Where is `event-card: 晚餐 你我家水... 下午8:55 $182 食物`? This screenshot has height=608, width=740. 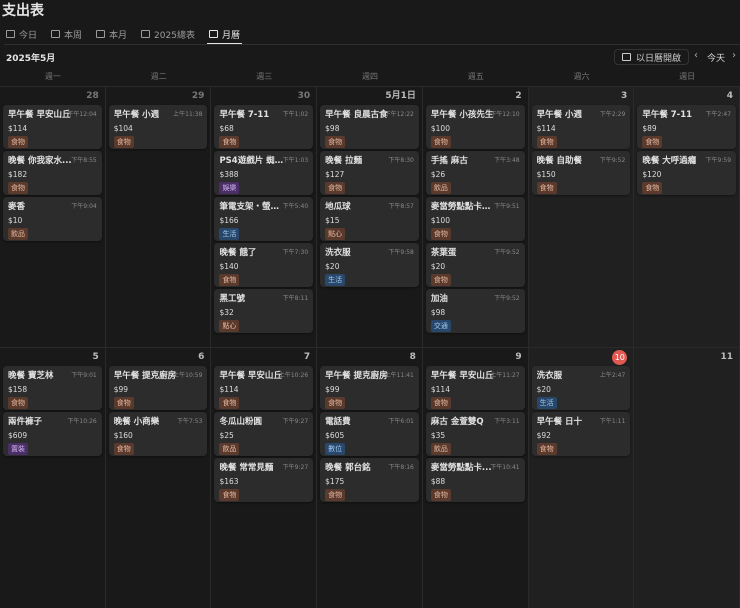 event-card: 晚餐 你我家水... 下午8:55 $182 食物 is located at coordinates (52, 173).